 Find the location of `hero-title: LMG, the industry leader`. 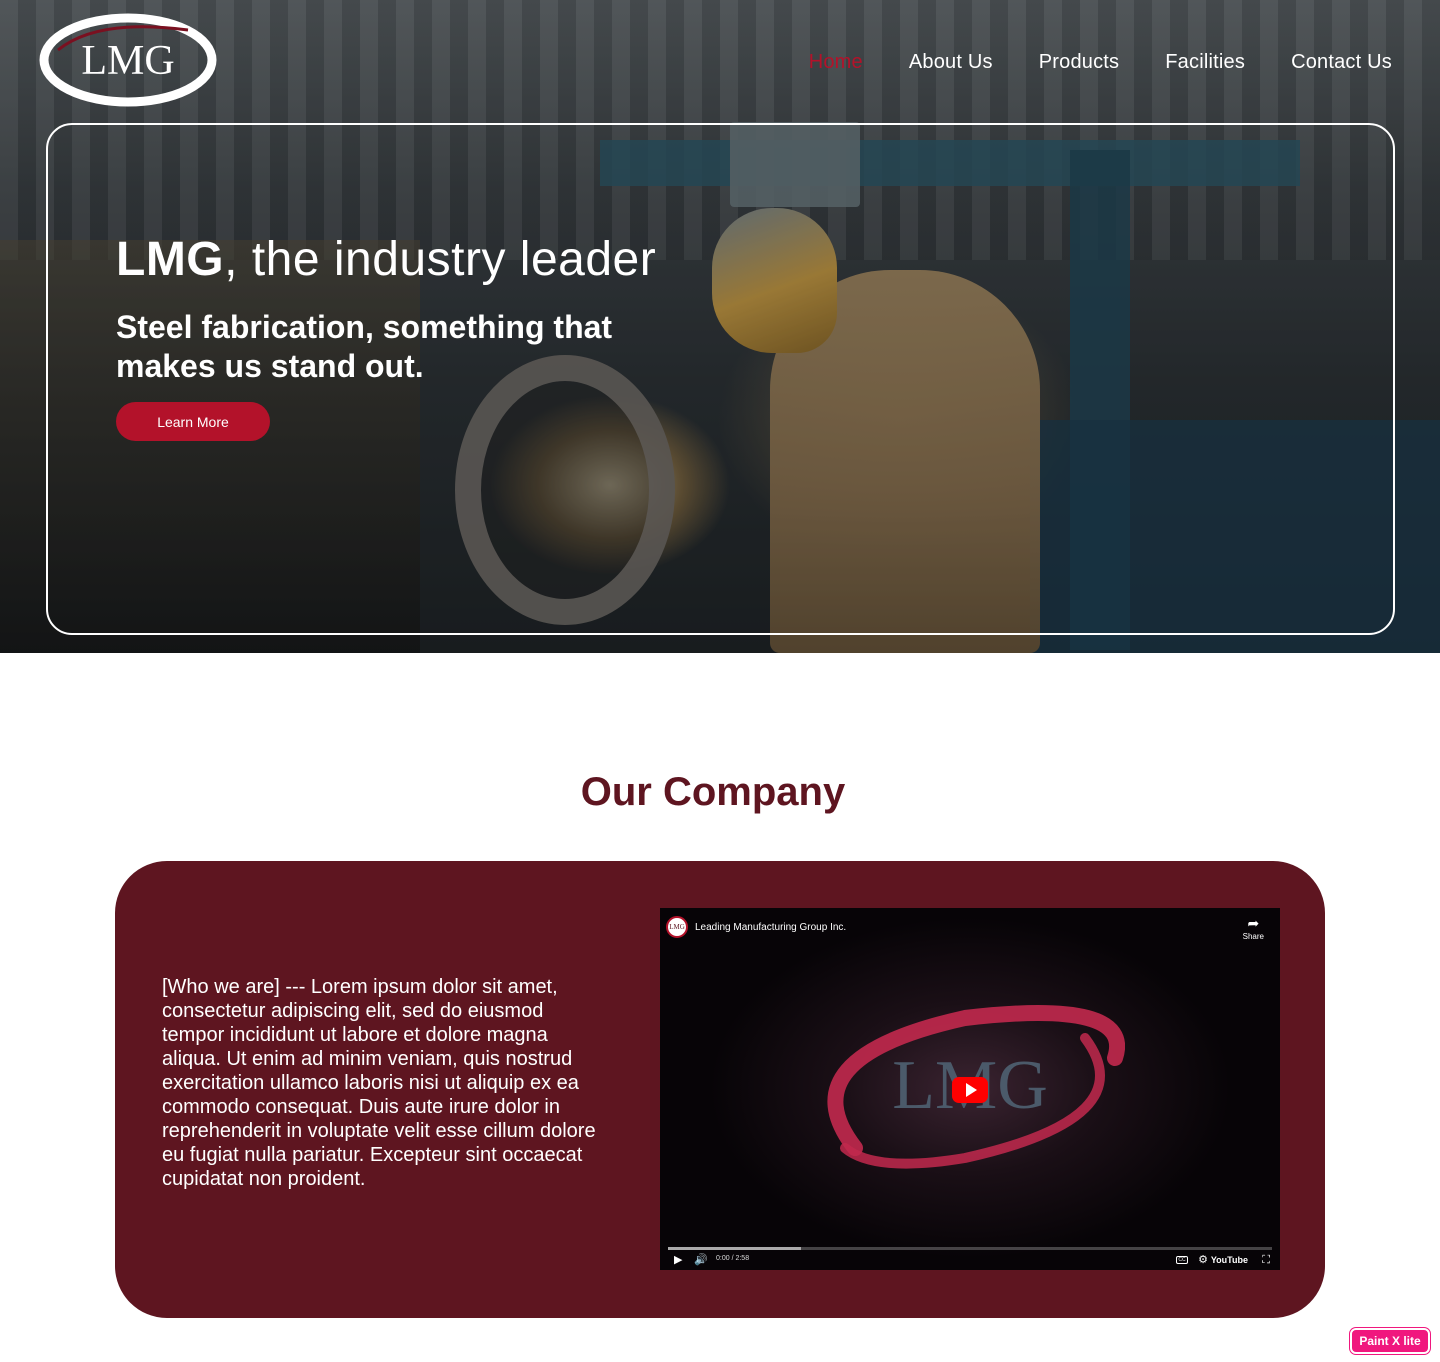

hero-title: LMG, the industry leader is located at coordinates (386, 259).